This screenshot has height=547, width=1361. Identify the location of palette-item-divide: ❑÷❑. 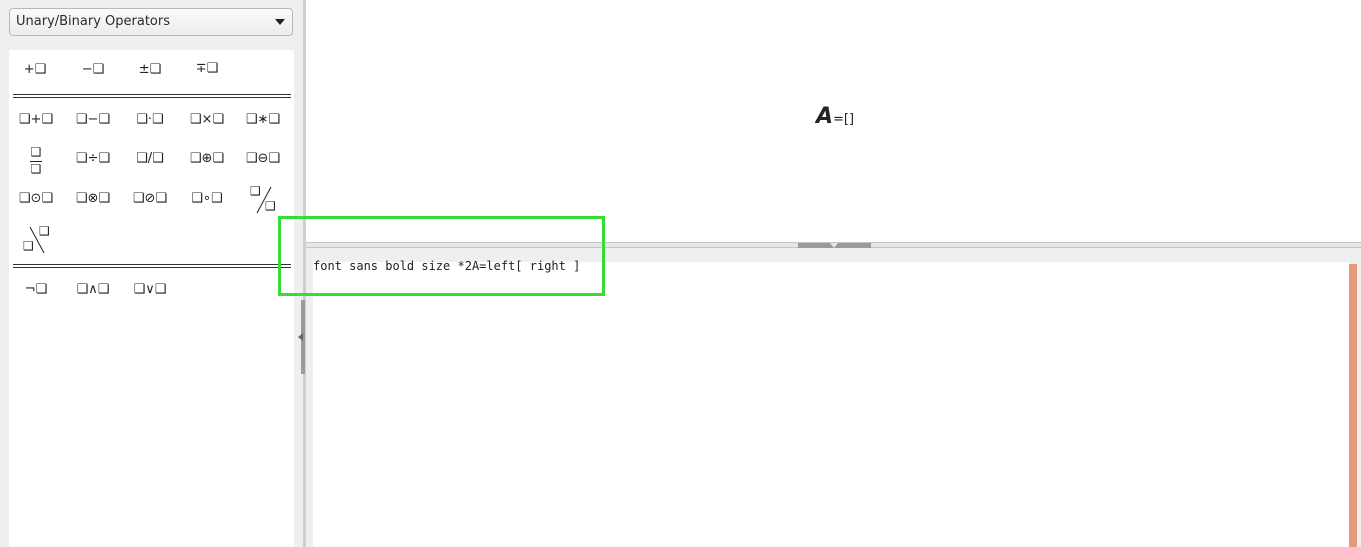
(93, 159).